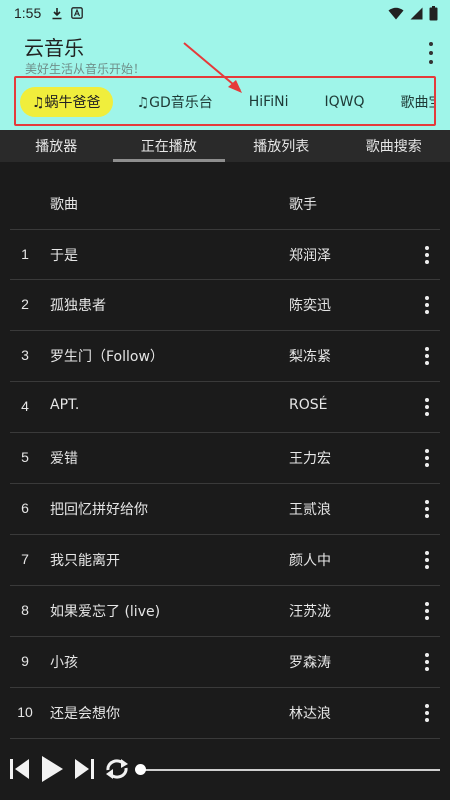  What do you see at coordinates (25, 610) in the screenshot?
I see `track-number: 8` at bounding box center [25, 610].